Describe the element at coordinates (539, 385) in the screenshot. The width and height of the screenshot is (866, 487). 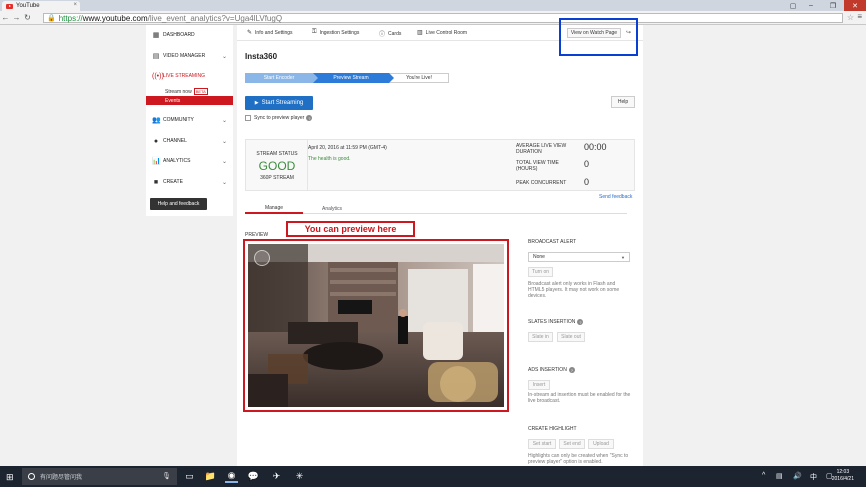
I see `insert-ad-button: Insert` at that location.